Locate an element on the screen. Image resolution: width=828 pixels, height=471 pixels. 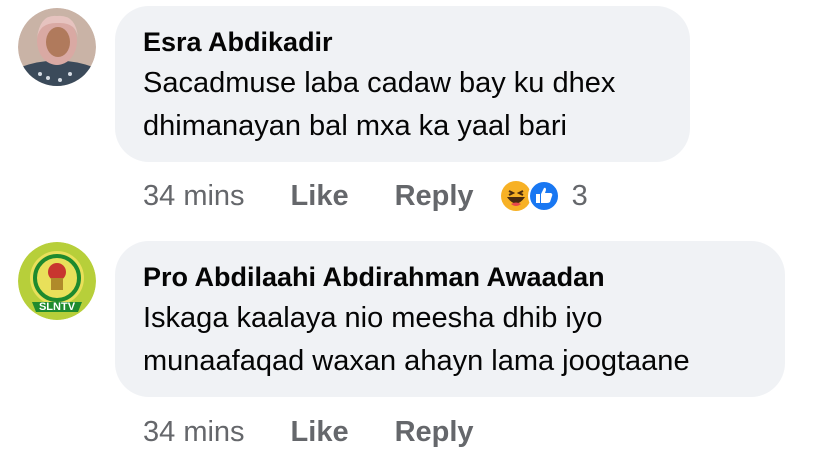
avatar-slntv: SLNTV is located at coordinates (57, 281).